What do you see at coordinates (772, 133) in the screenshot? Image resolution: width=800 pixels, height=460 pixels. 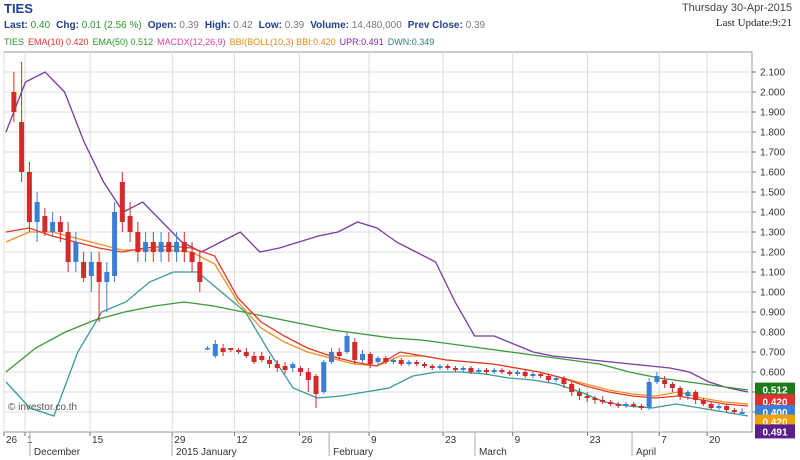 I see `y-tick-label: 1.800` at bounding box center [772, 133].